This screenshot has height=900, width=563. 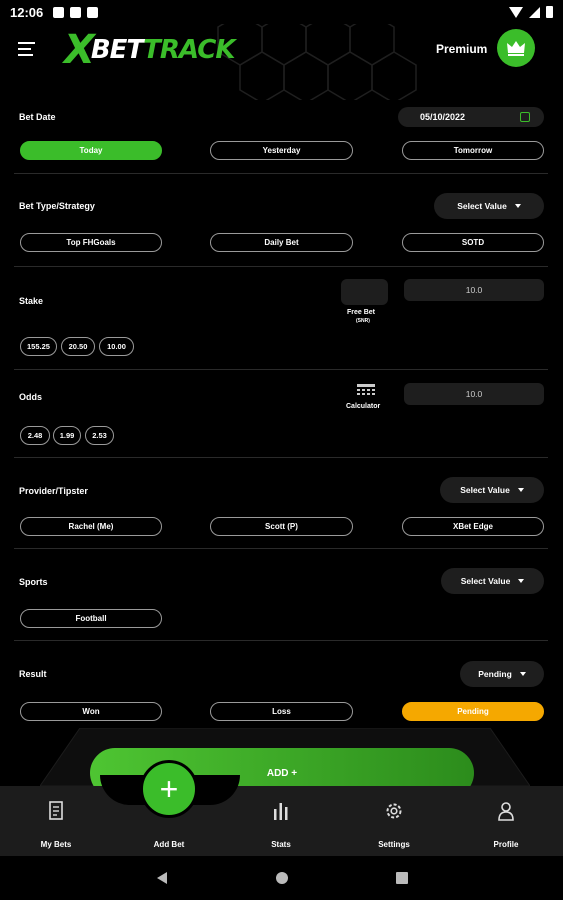 I want to click on stake-input: 10.0, so click(x=474, y=290).